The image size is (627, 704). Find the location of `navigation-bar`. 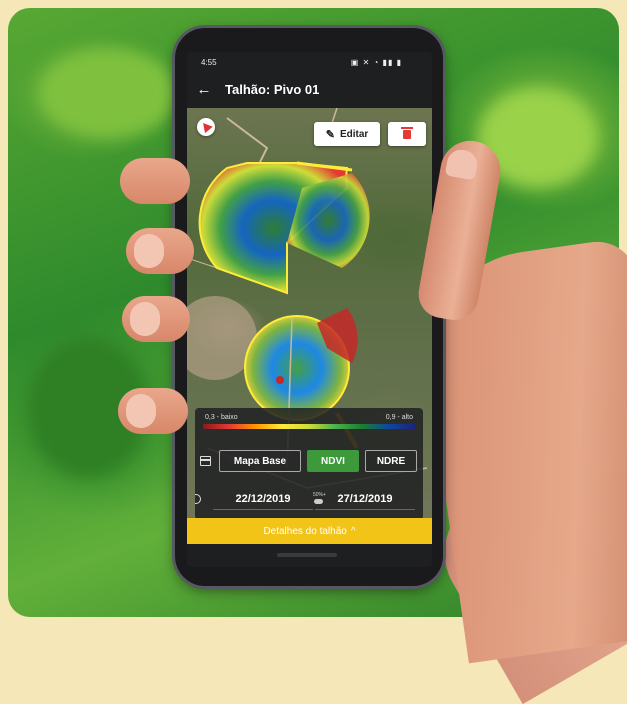

navigation-bar is located at coordinates (309, 555).